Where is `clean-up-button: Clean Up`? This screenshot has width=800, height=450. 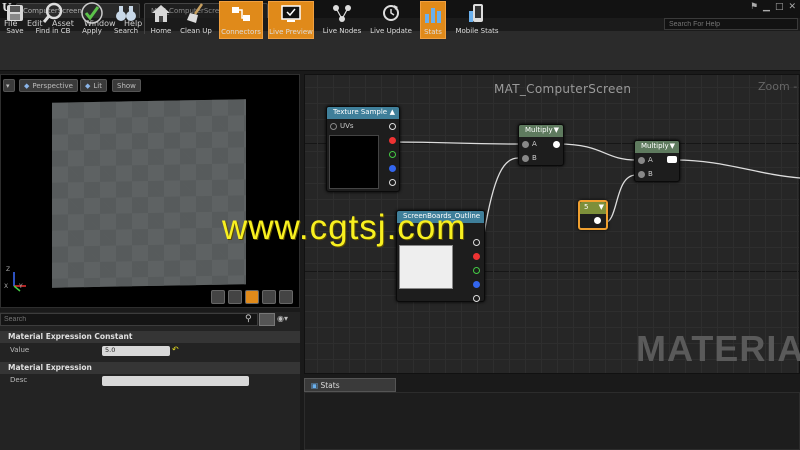 clean-up-button: Clean Up is located at coordinates (196, 20).